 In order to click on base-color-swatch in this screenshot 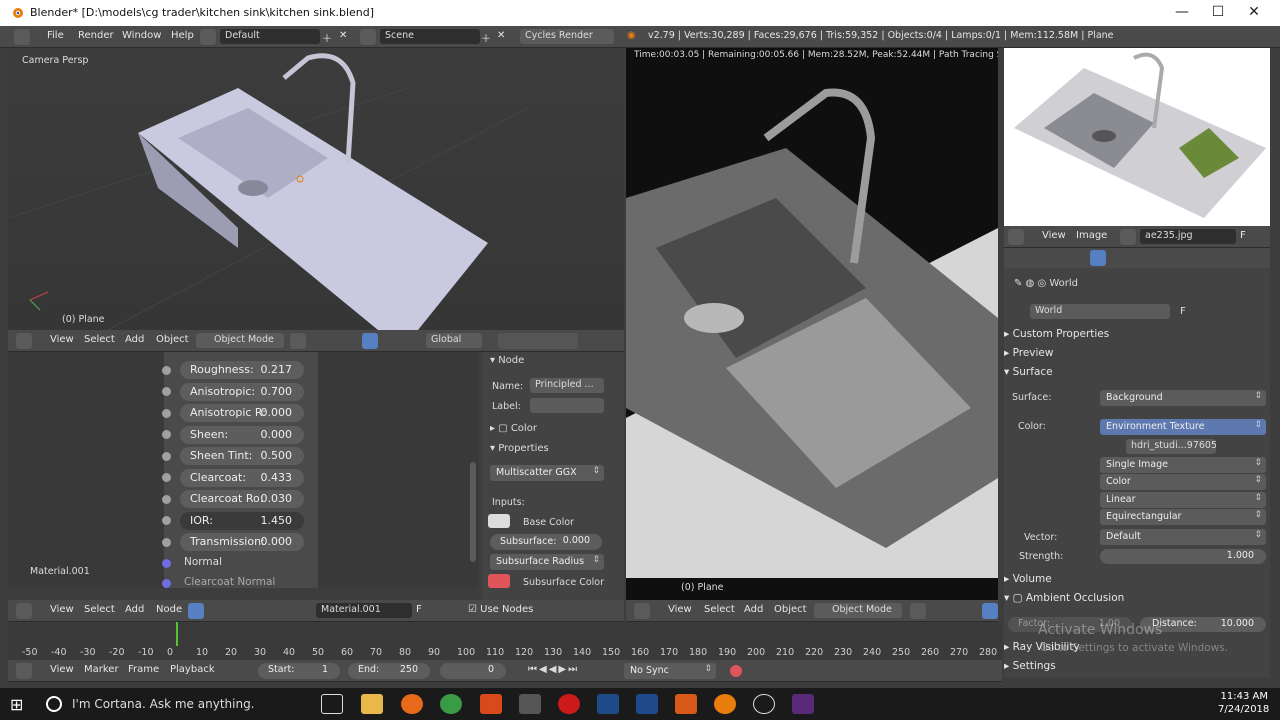, I will do `click(499, 521)`.